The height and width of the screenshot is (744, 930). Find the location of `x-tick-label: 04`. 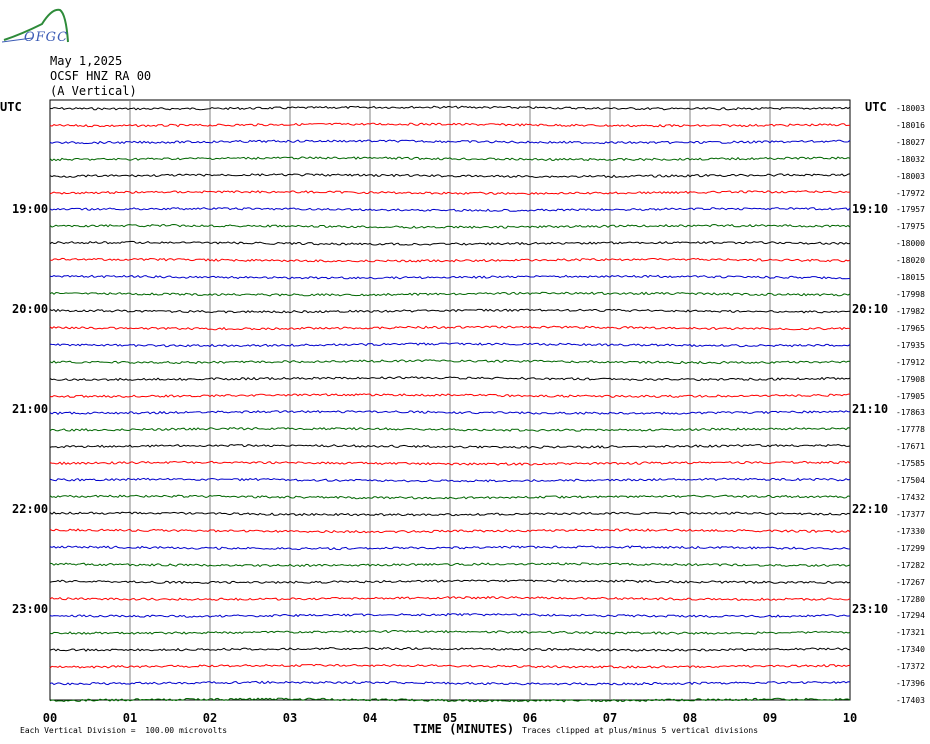

x-tick-label: 04 is located at coordinates (370, 718).